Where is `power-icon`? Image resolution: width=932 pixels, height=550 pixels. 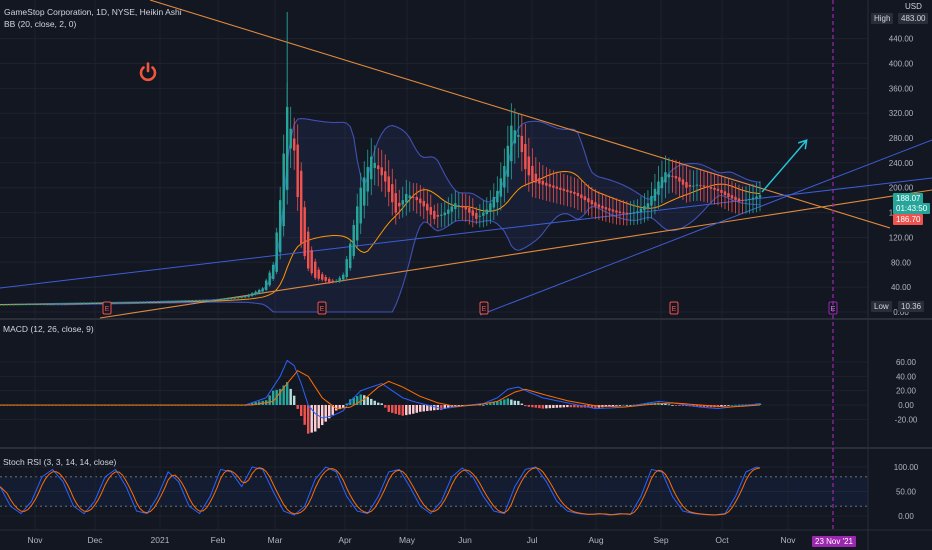
power-icon is located at coordinates (148, 72).